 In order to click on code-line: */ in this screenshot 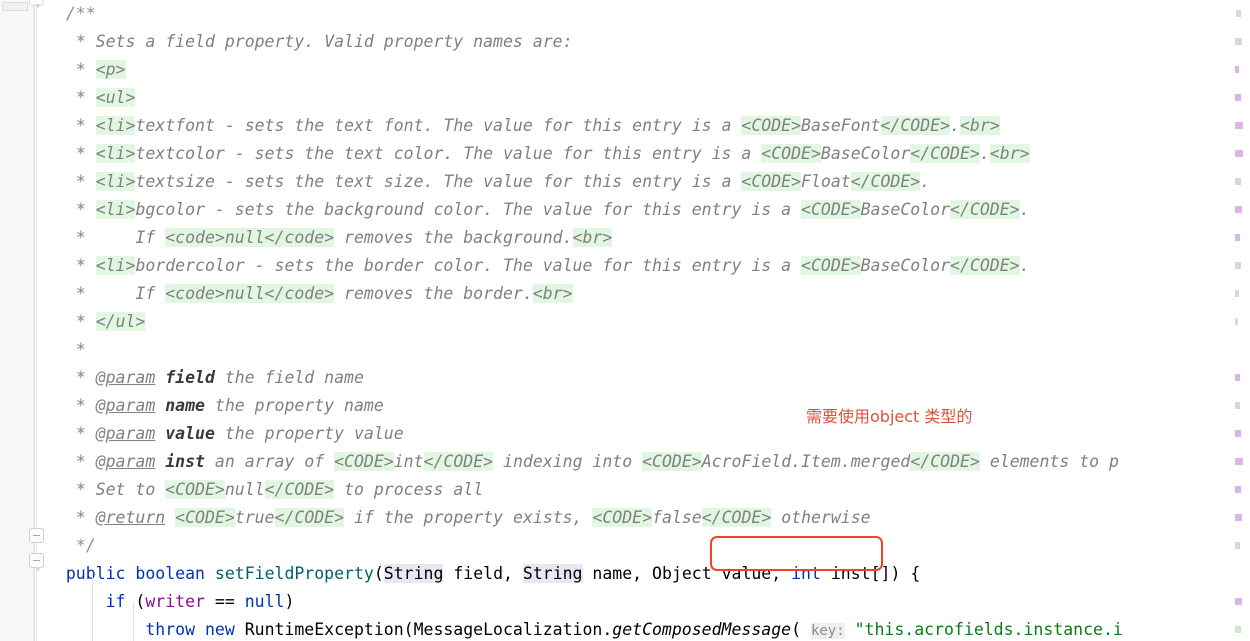, I will do `click(640, 546)`.